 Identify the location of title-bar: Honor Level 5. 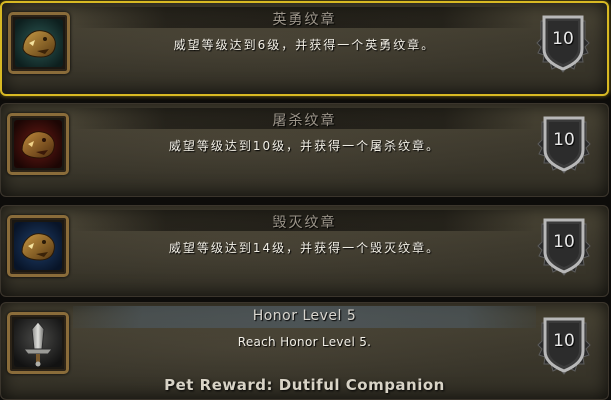
(304, 317).